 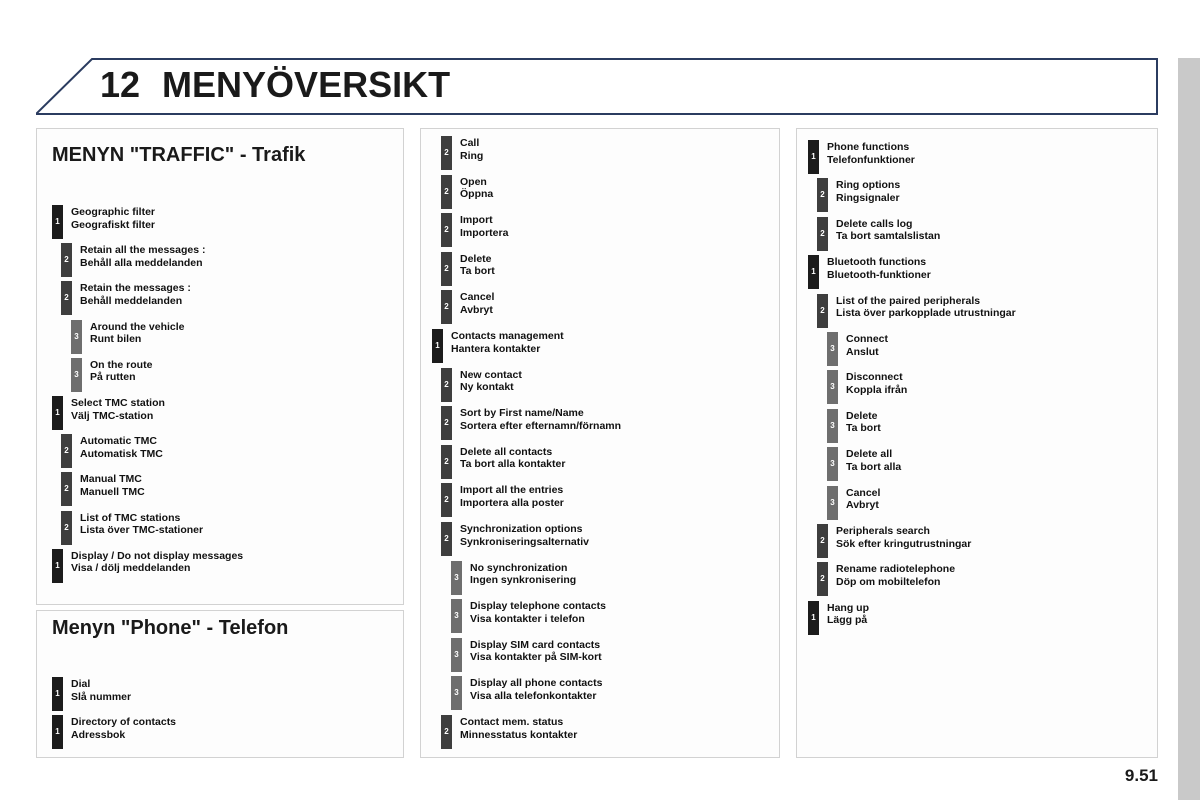 I want to click on menu-item-labels: Call Ring, so click(x=471, y=149).